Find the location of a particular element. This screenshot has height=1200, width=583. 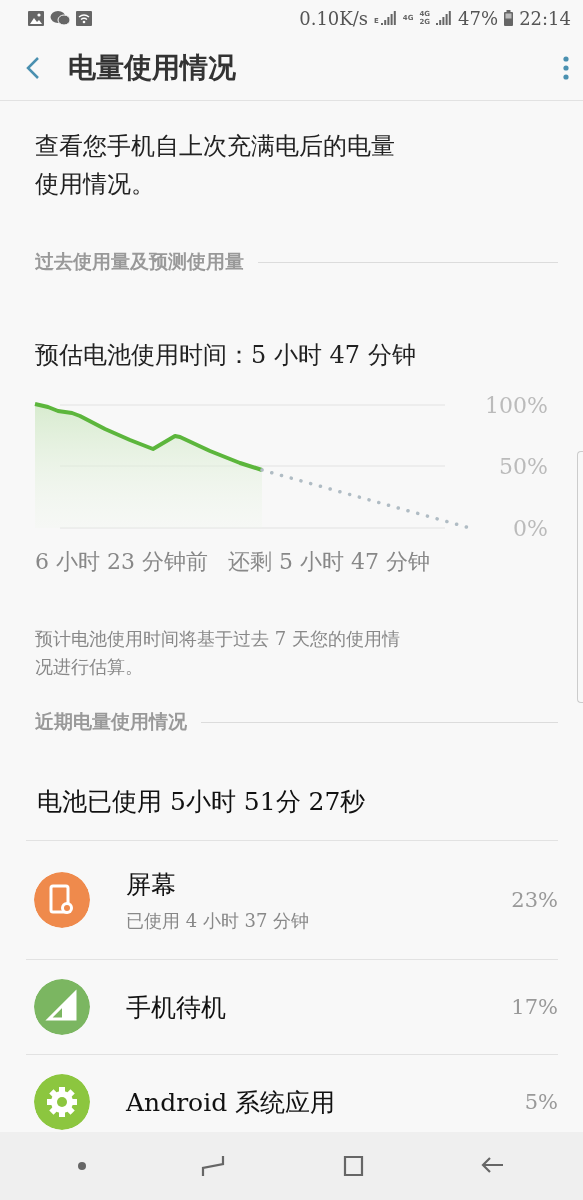

item-percent: 23% is located at coordinates (534, 900).